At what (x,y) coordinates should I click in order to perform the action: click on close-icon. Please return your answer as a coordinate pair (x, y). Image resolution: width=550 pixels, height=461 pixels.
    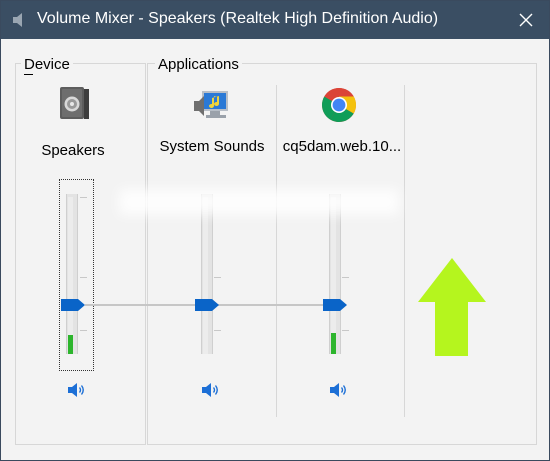
    Looking at the image, I should click on (526, 20).